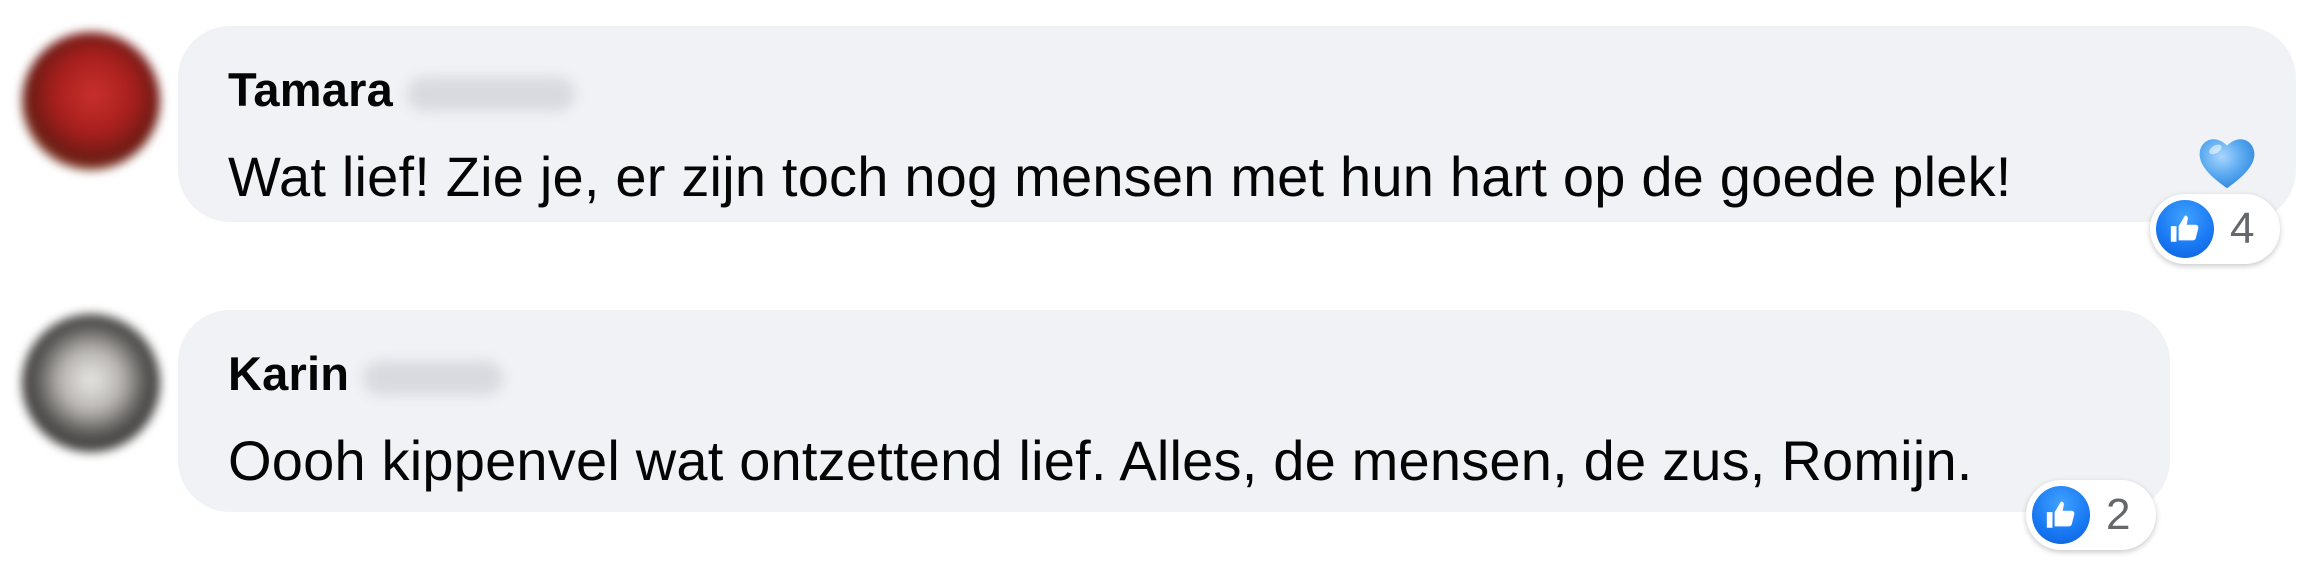  I want to click on reaction-count: 2, so click(2118, 514).